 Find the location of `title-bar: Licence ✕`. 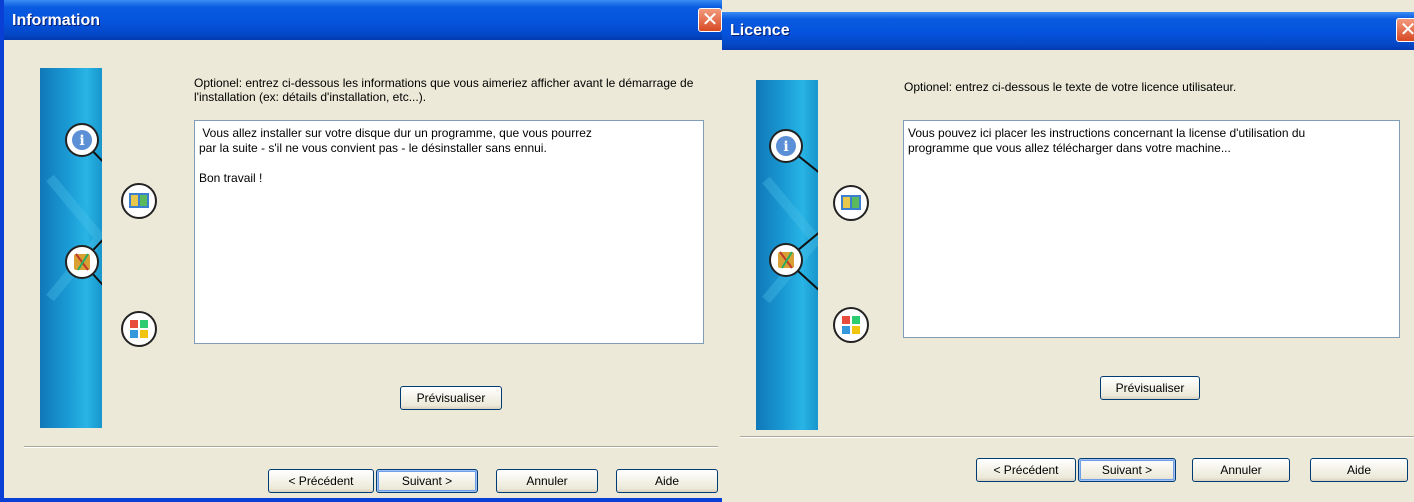

title-bar: Licence ✕ is located at coordinates (1068, 31).